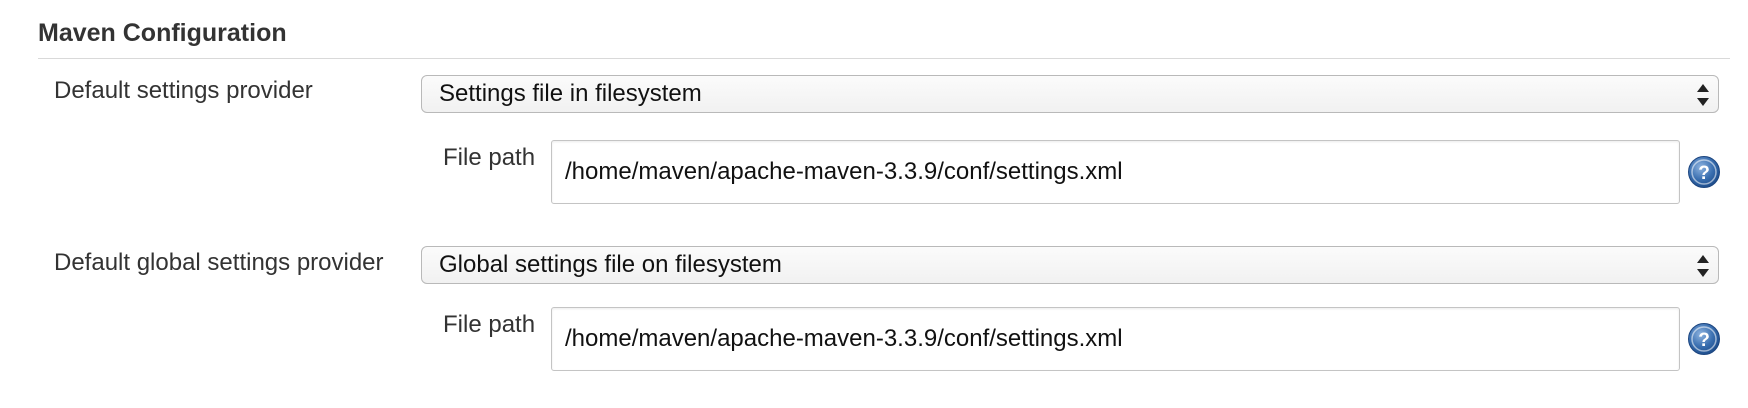 The width and height of the screenshot is (1748, 408). What do you see at coordinates (1115, 339) in the screenshot?
I see `global-settings-file-path-input` at bounding box center [1115, 339].